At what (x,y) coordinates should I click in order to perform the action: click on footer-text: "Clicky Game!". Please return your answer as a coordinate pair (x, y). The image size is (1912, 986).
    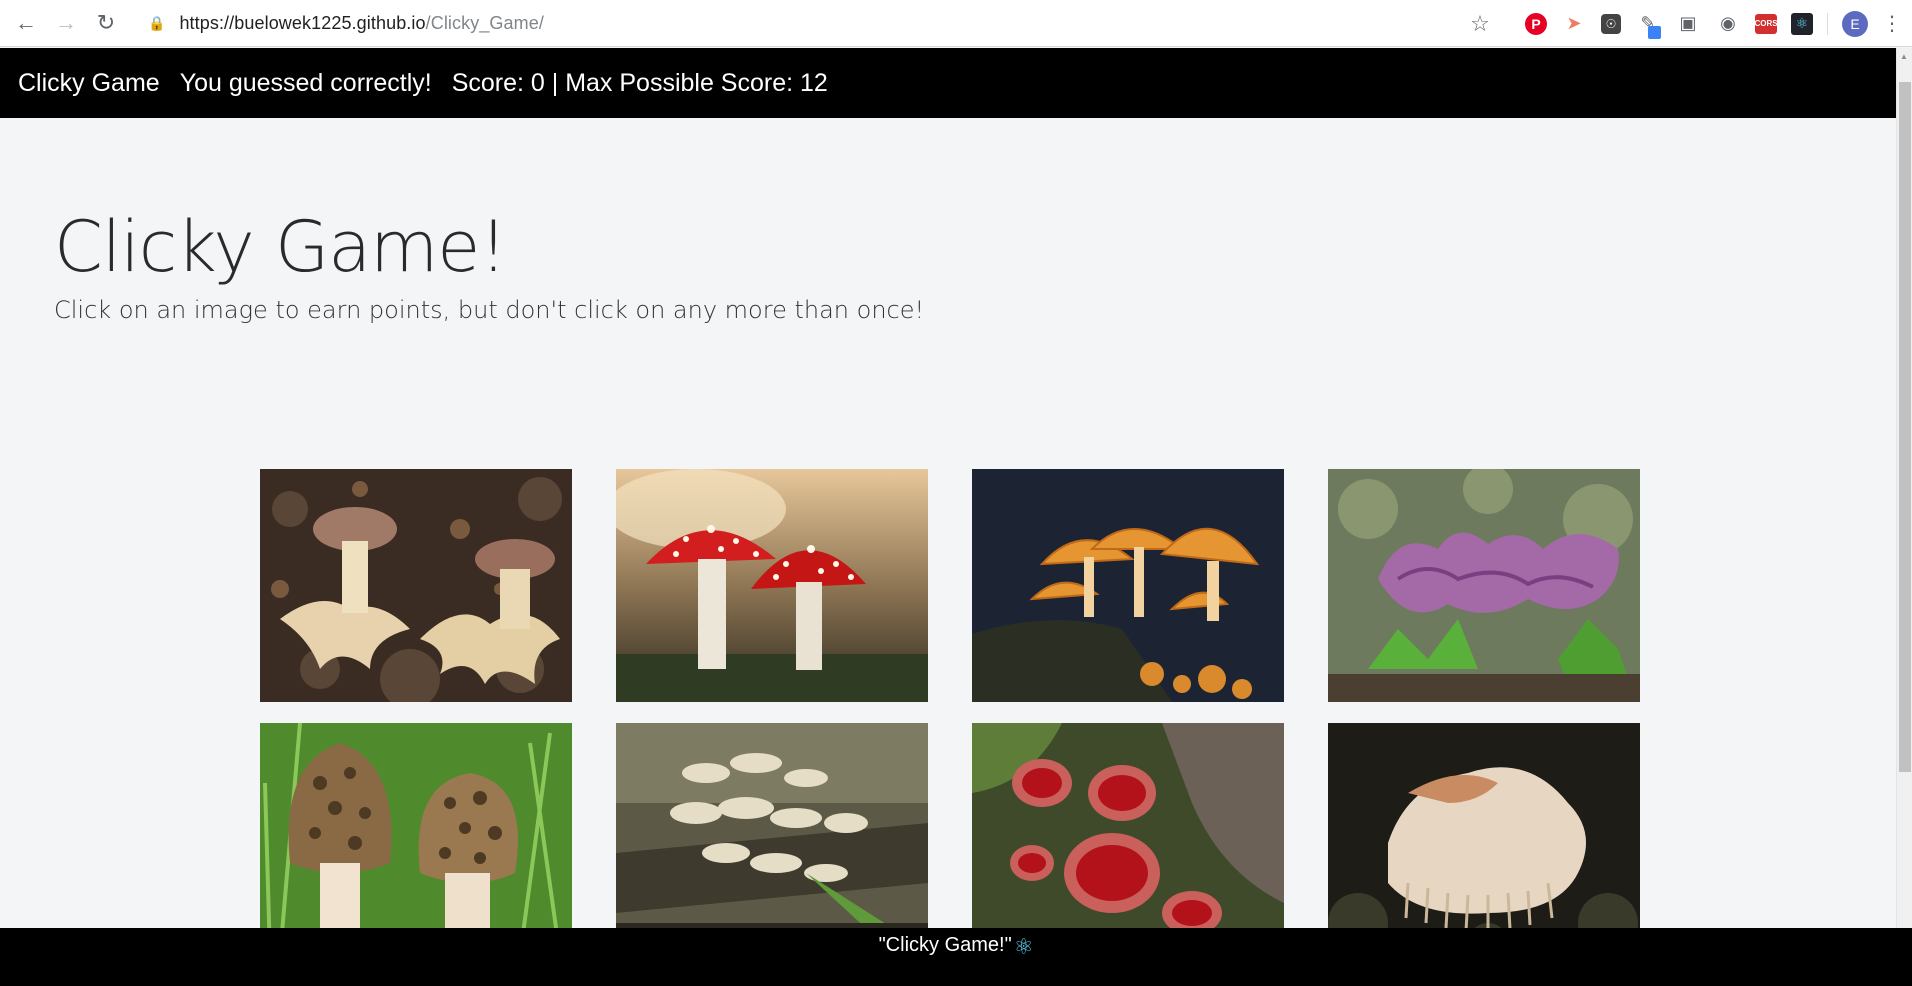
    Looking at the image, I should click on (945, 945).